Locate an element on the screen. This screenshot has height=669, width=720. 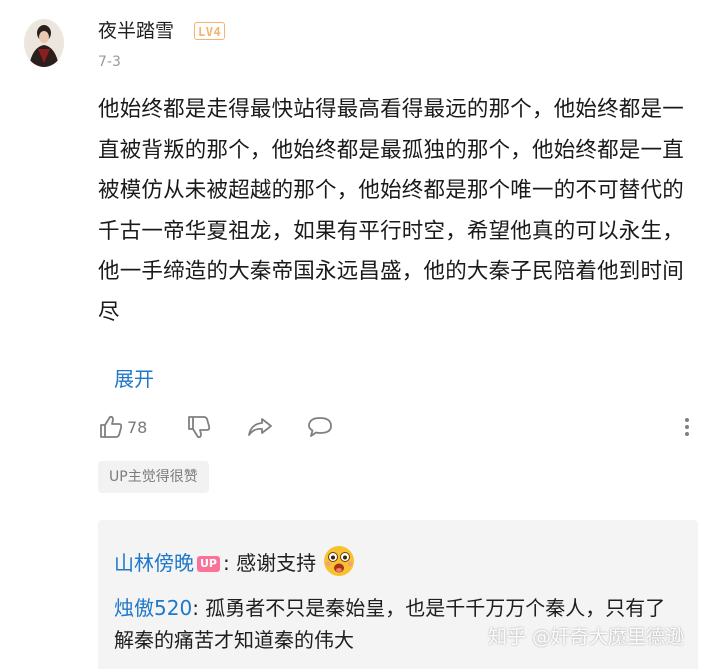
share-icon is located at coordinates (260, 427).